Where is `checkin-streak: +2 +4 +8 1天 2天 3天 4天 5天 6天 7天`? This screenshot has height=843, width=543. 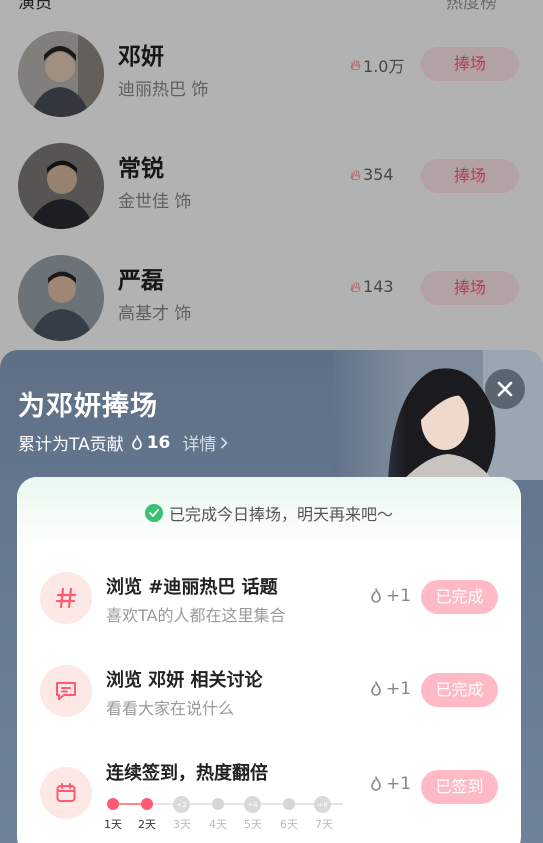 checkin-streak: +2 +4 +8 1天 2天 3天 4天 5天 6天 7天 is located at coordinates (228, 817).